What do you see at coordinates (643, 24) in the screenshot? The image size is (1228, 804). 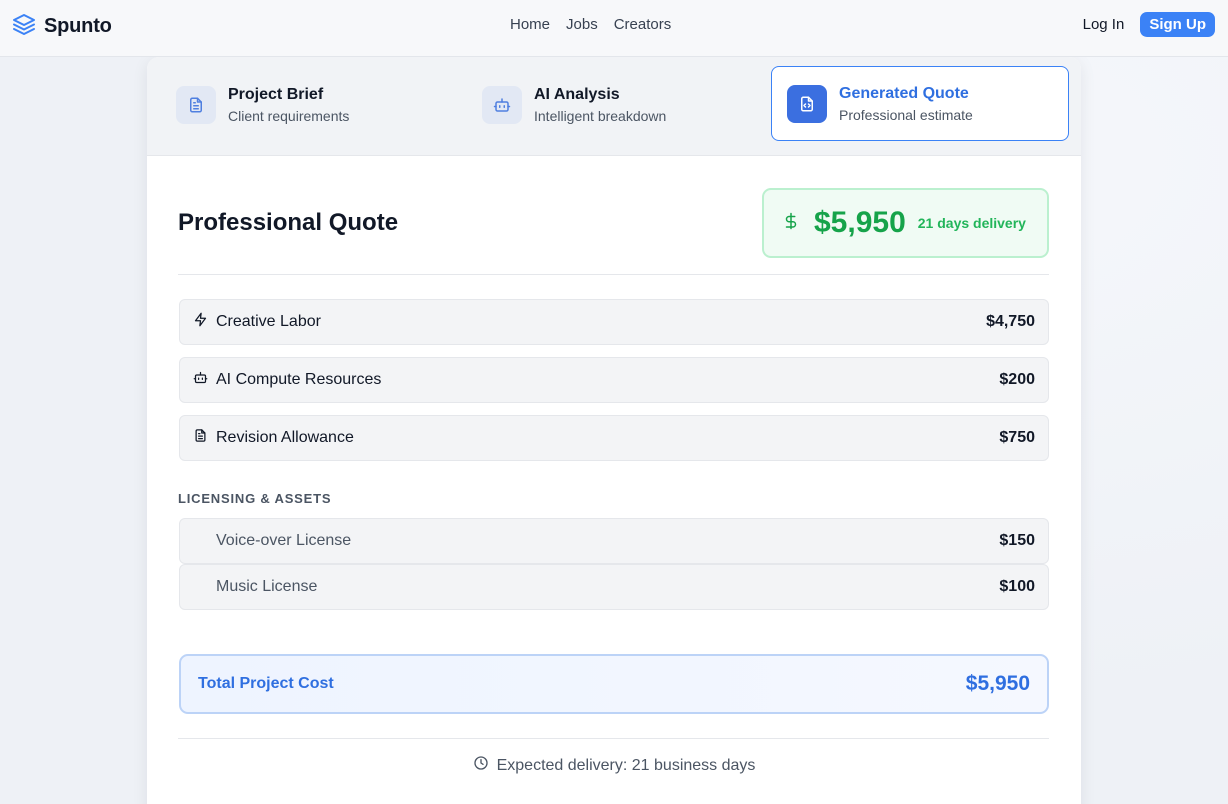 I see `nav-creators: Creators` at bounding box center [643, 24].